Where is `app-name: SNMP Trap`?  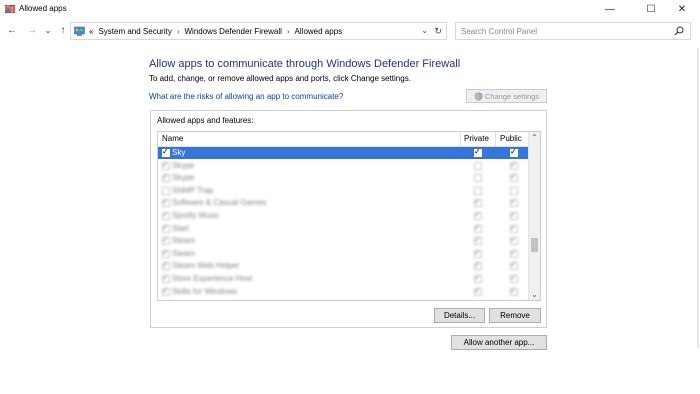
app-name: SNMP Trap is located at coordinates (193, 190).